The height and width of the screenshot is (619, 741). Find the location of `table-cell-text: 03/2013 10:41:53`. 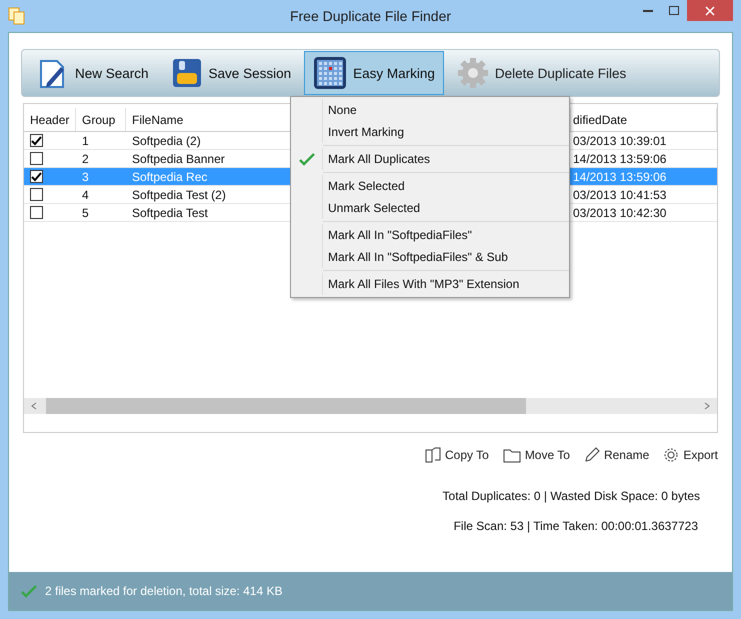

table-cell-text: 03/2013 10:41:53 is located at coordinates (619, 195).